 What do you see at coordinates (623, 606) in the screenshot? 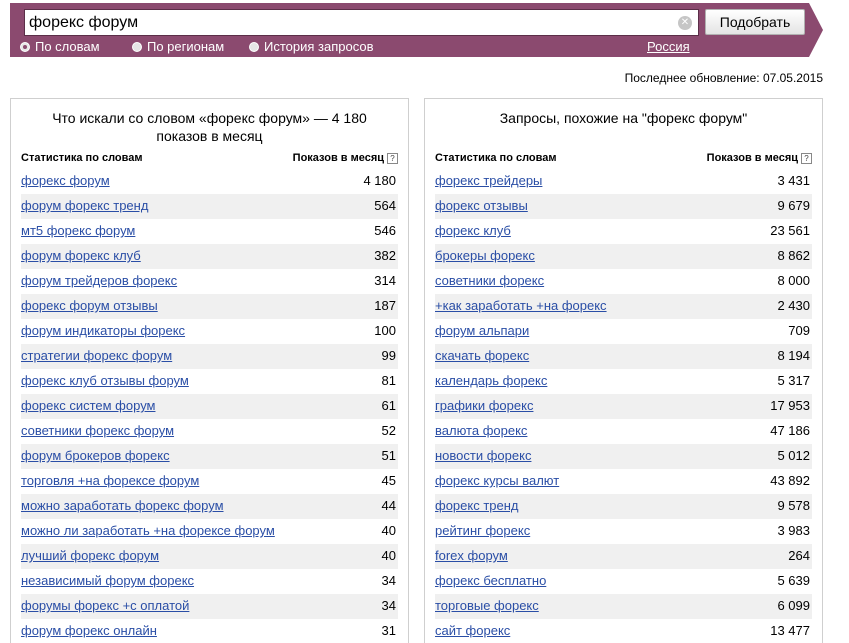
I see `table-row: торговые форекс 6 099` at bounding box center [623, 606].